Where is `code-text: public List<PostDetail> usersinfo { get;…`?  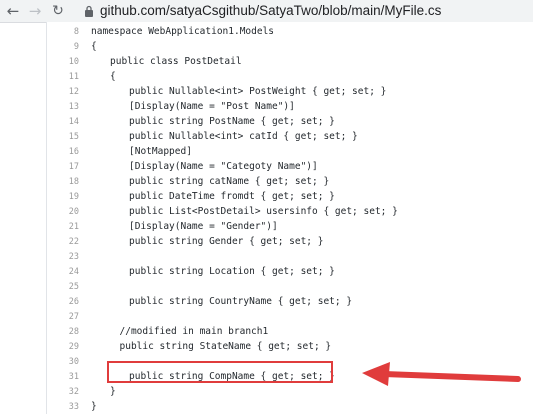
code-text: public List<PostDetail> usersinfo { get;… is located at coordinates (263, 211).